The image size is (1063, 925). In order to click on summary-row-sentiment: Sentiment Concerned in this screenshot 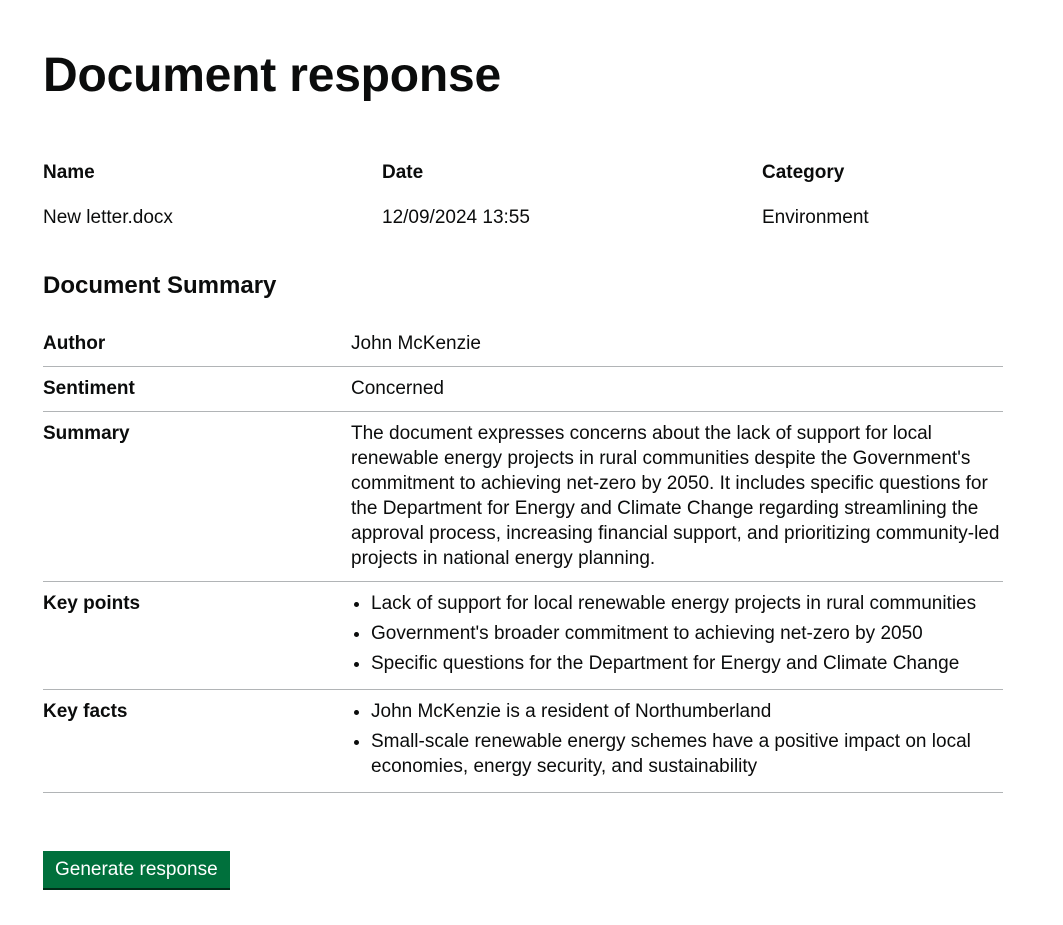, I will do `click(523, 389)`.